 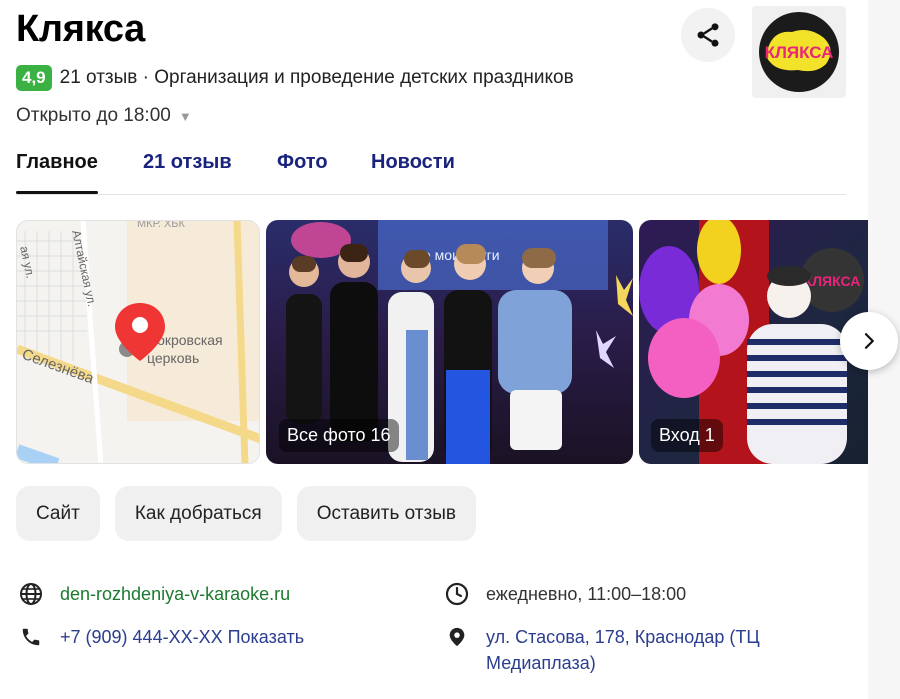 I want to click on website-link: den-rozhdeniya-v-karaoke.ru, so click(x=175, y=594).